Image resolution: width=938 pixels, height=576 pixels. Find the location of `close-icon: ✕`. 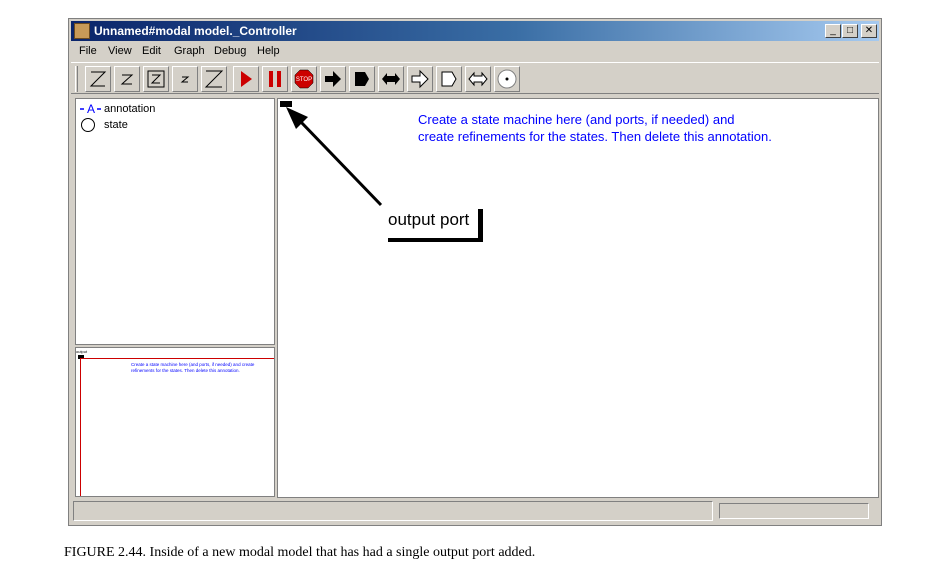

close-icon: ✕ is located at coordinates (869, 30).